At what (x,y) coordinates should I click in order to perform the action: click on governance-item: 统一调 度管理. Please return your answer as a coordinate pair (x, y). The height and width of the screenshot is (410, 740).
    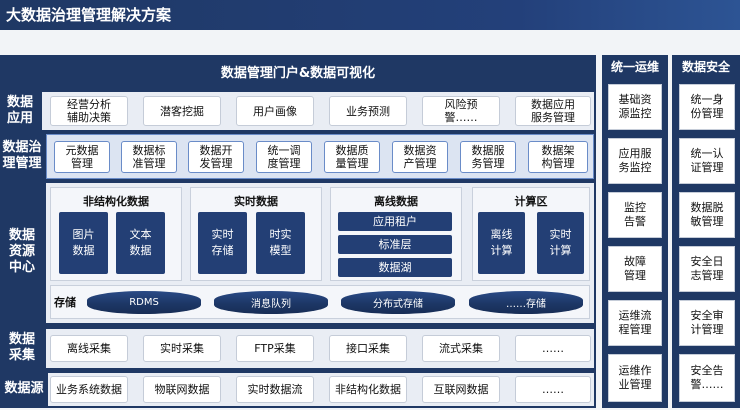
    Looking at the image, I should click on (284, 157).